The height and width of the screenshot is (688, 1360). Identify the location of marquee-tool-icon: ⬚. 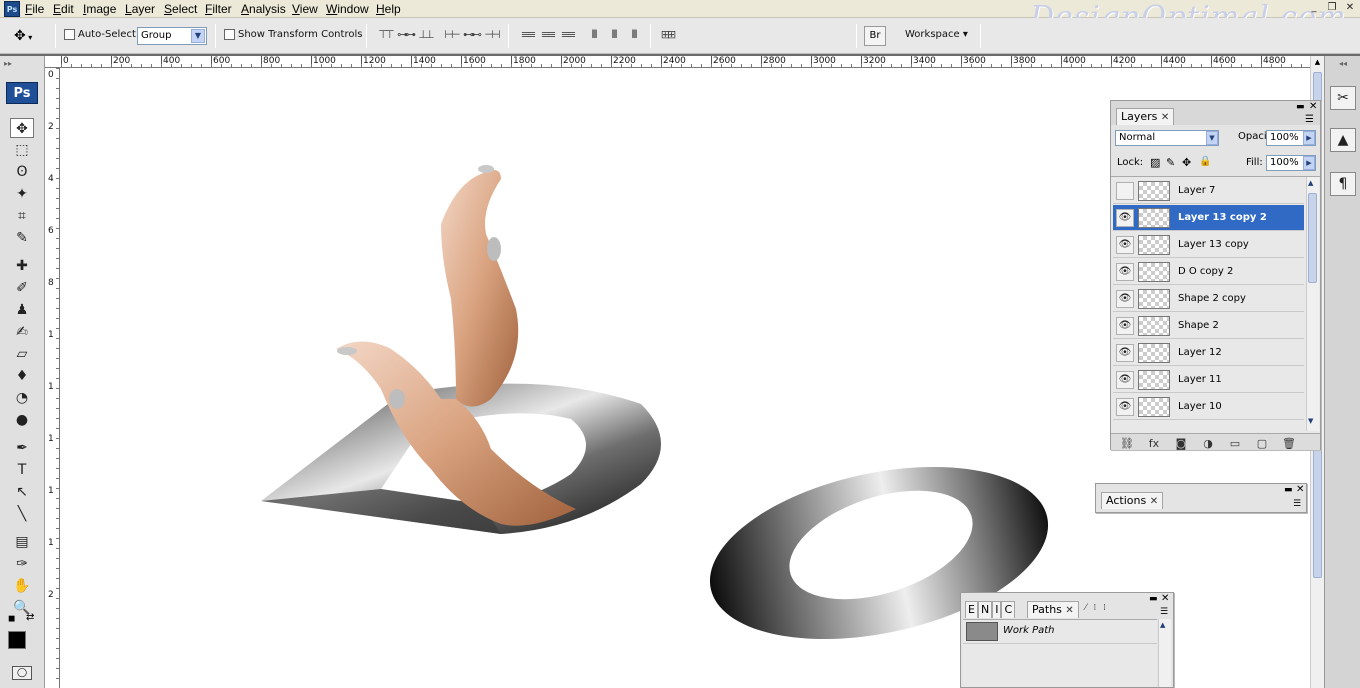
(22, 150).